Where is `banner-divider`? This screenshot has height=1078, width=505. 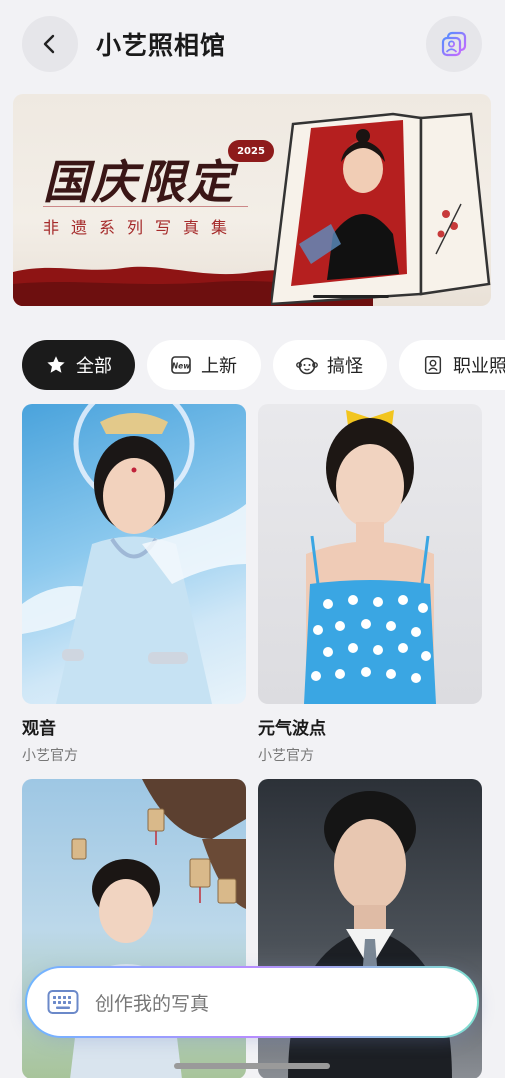 banner-divider is located at coordinates (145, 206).